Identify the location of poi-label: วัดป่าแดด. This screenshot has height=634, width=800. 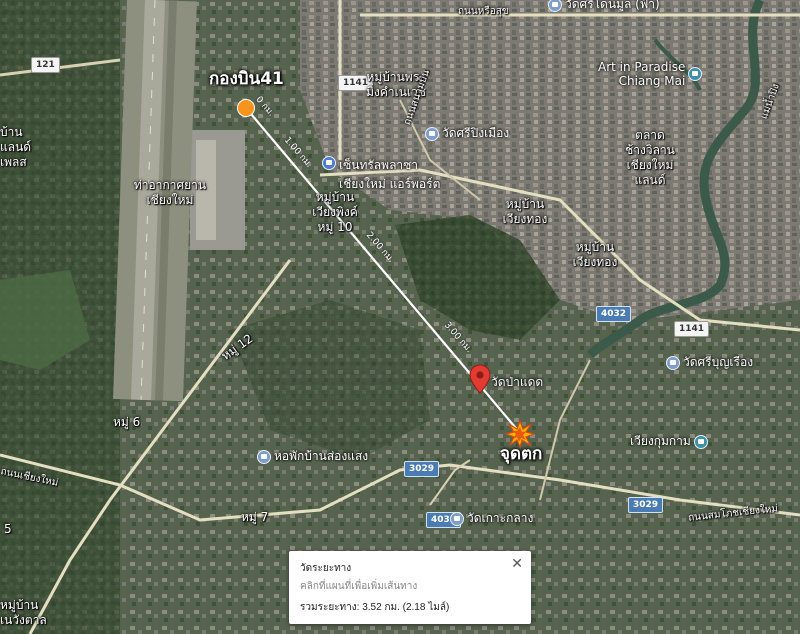
(517, 382).